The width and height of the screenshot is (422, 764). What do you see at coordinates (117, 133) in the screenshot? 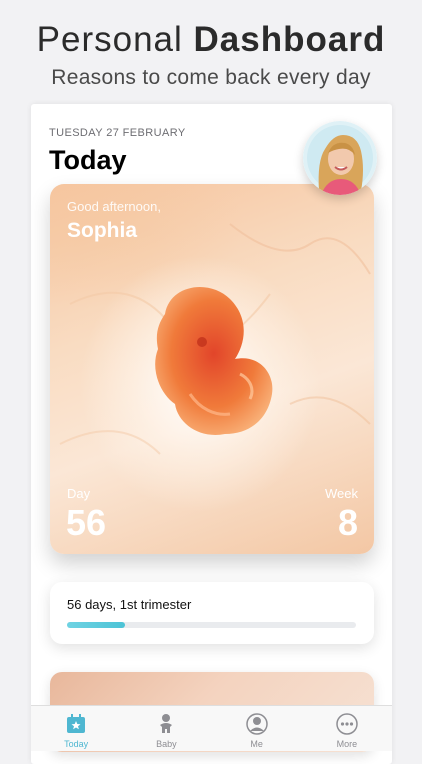
I see `date-label: TUESDAY 27 FEBRUARY` at bounding box center [117, 133].